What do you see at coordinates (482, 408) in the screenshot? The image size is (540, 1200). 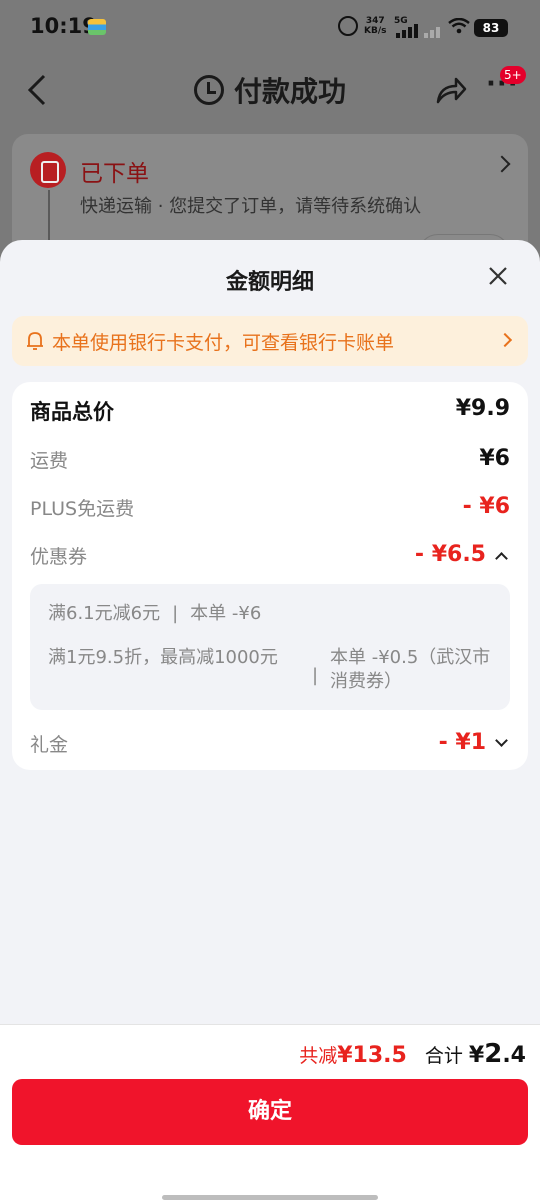 I see `goods-total-value: ¥9.9` at bounding box center [482, 408].